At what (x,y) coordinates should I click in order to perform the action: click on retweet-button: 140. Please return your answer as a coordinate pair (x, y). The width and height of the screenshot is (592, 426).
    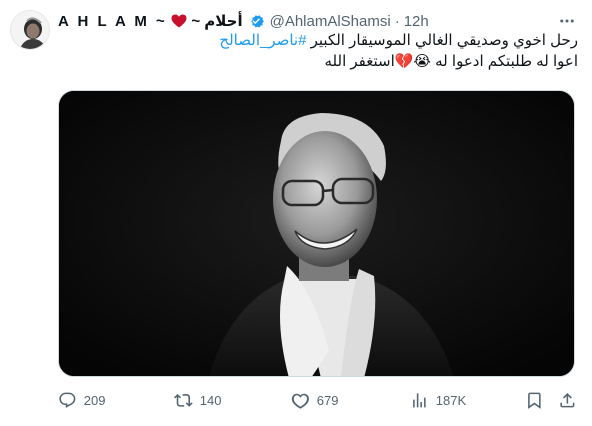
    Looking at the image, I should click on (197, 400).